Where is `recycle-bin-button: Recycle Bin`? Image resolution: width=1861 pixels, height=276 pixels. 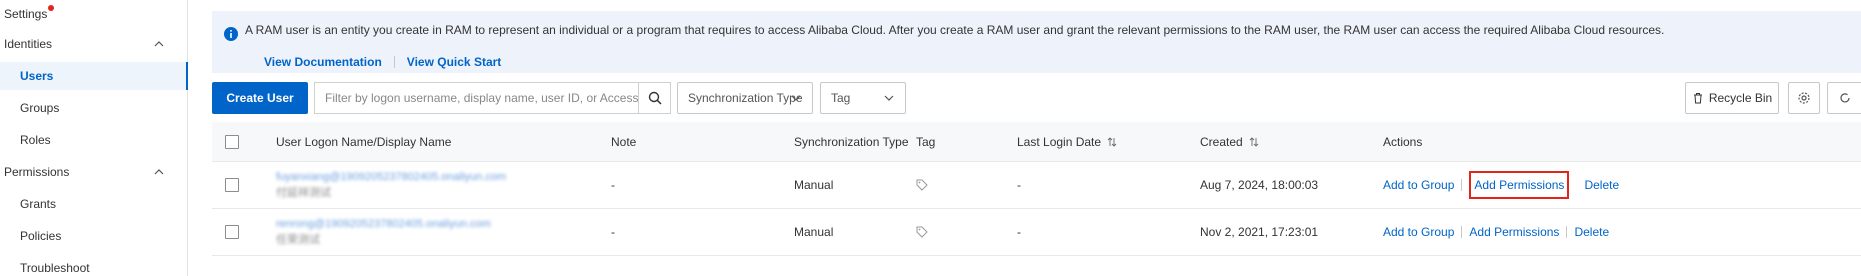
recycle-bin-button: Recycle Bin is located at coordinates (1732, 98).